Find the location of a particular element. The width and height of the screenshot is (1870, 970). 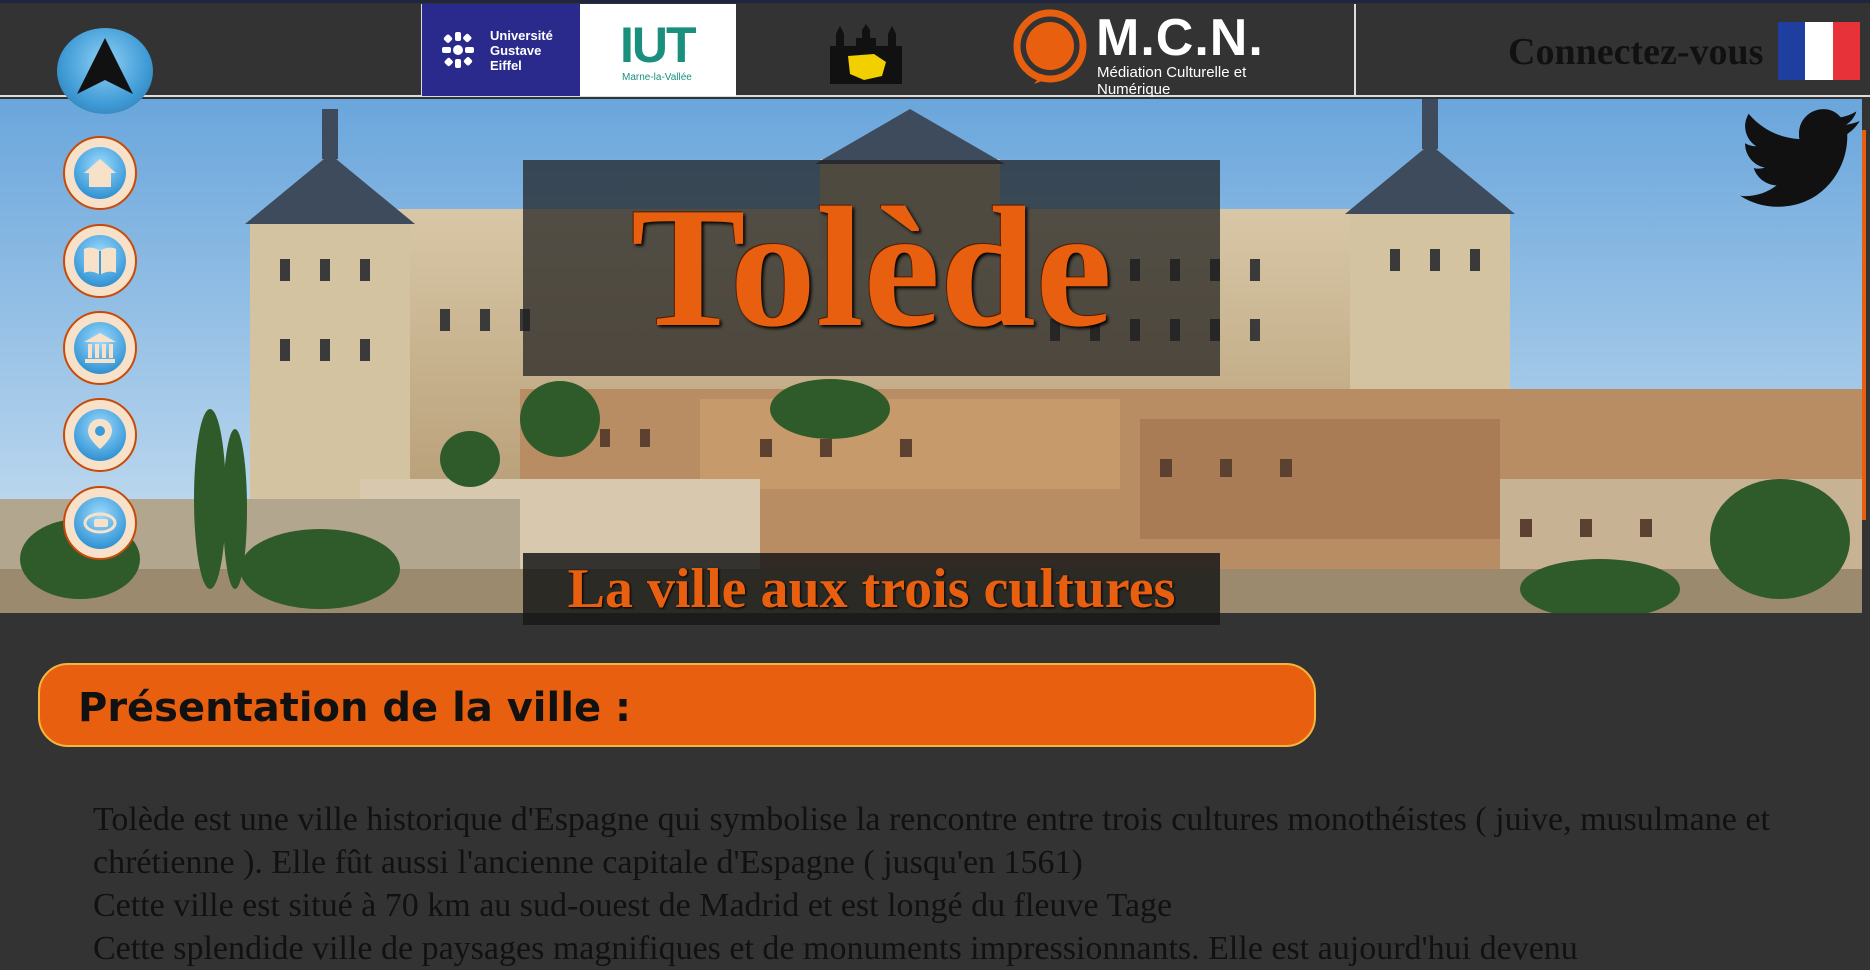

nav-location-button is located at coordinates (100, 435).